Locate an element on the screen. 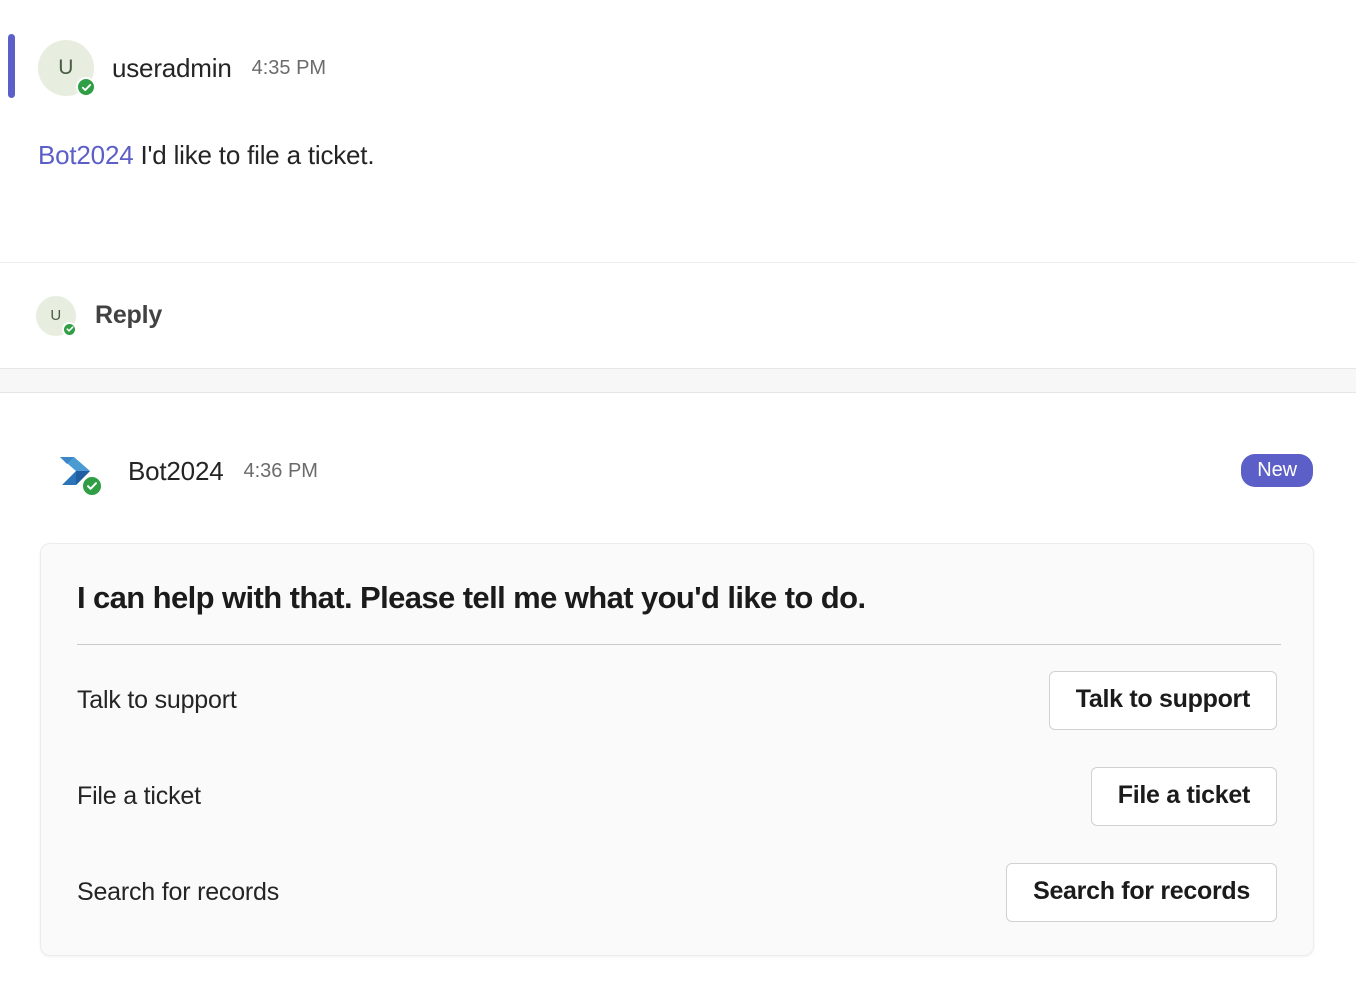 The height and width of the screenshot is (998, 1356). reply-composer: U Reply is located at coordinates (678, 315).